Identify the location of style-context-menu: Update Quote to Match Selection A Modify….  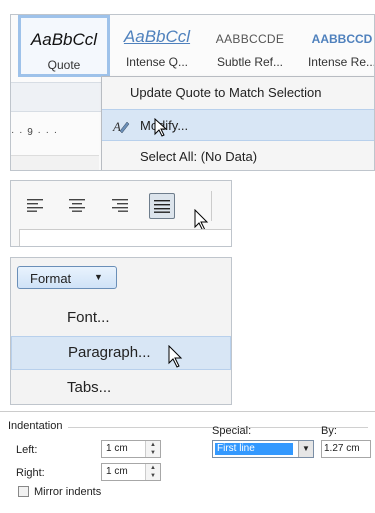
(237, 123).